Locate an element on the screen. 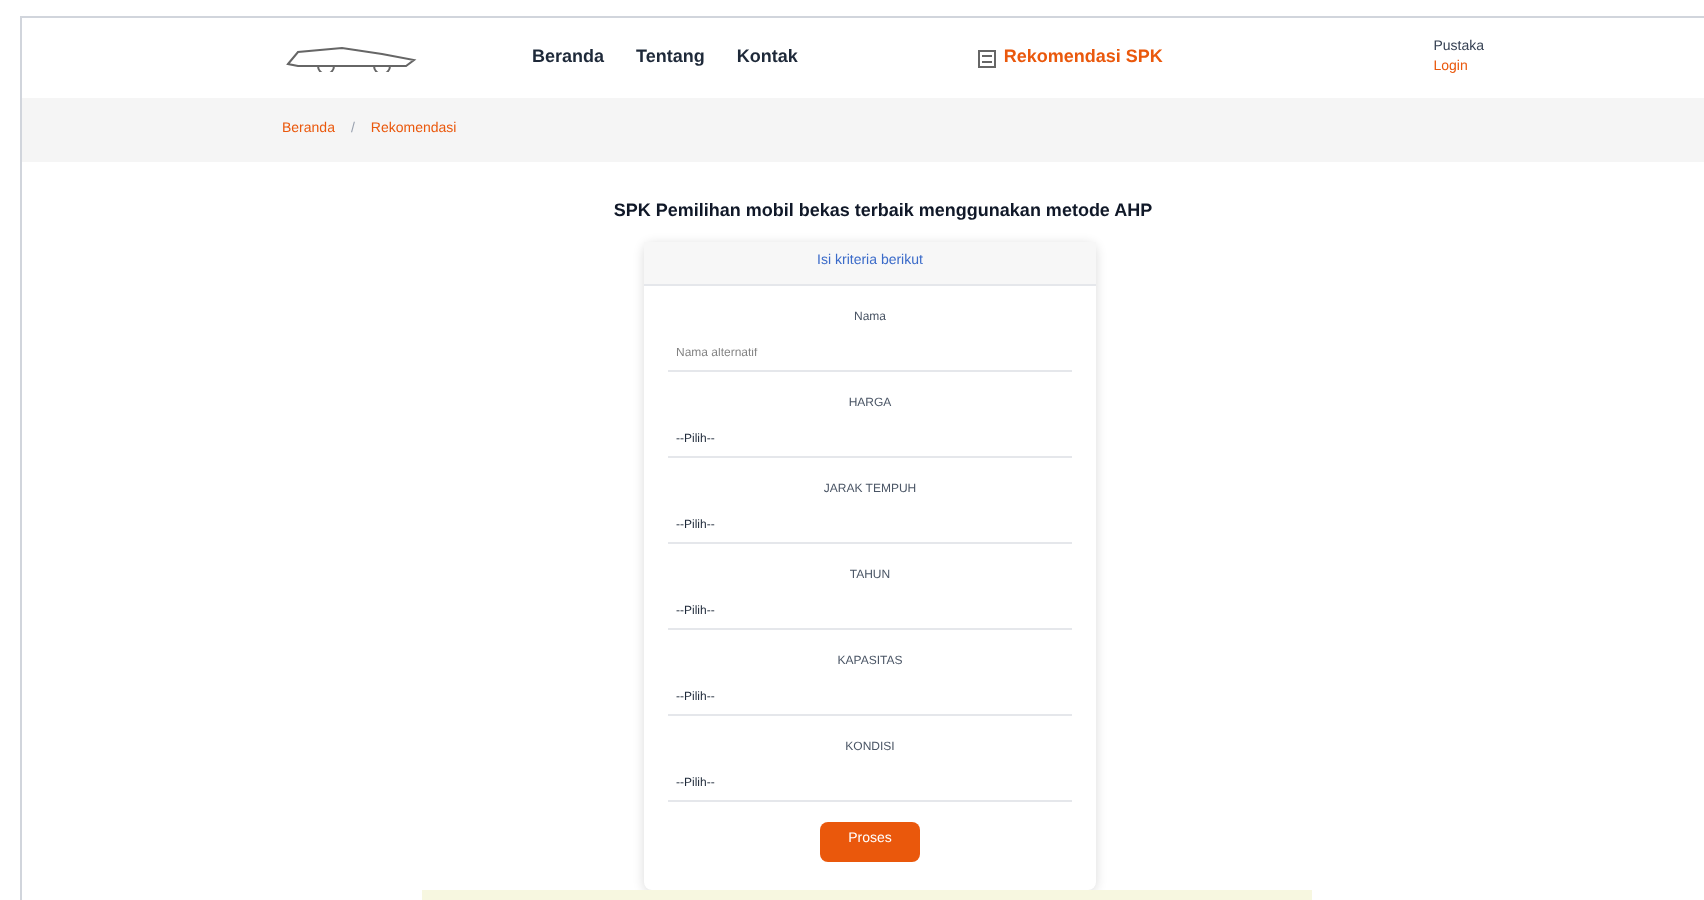 The width and height of the screenshot is (1704, 900). nav-link: Rekomendasi SPK is located at coordinates (1083, 58).